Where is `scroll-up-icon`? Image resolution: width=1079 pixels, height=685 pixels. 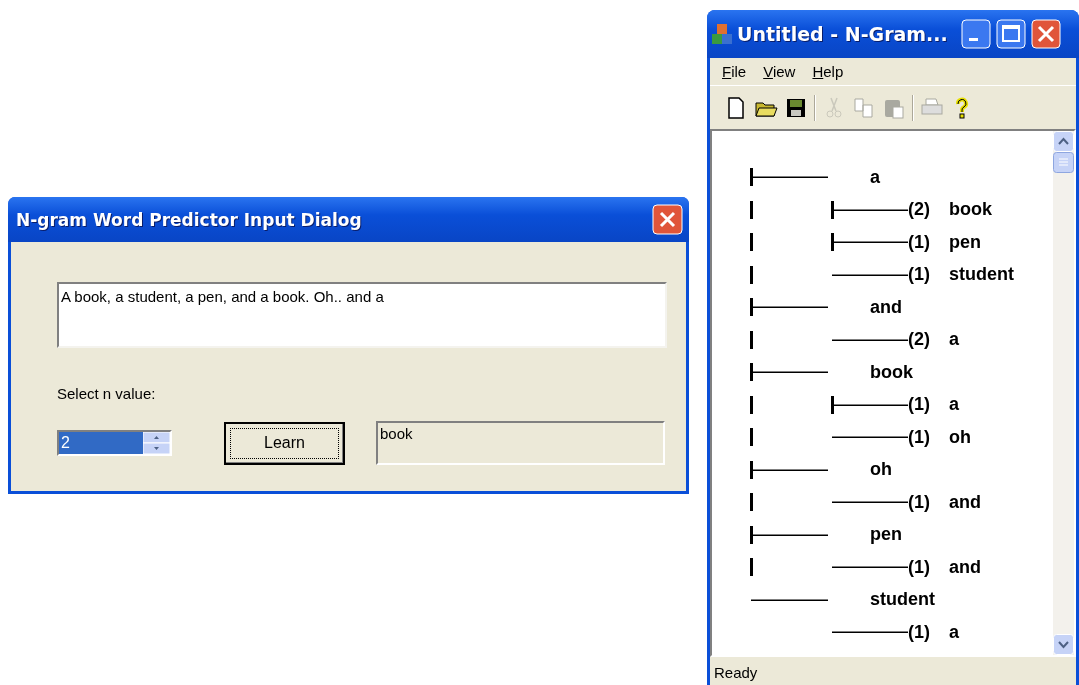 scroll-up-icon is located at coordinates (1063, 141).